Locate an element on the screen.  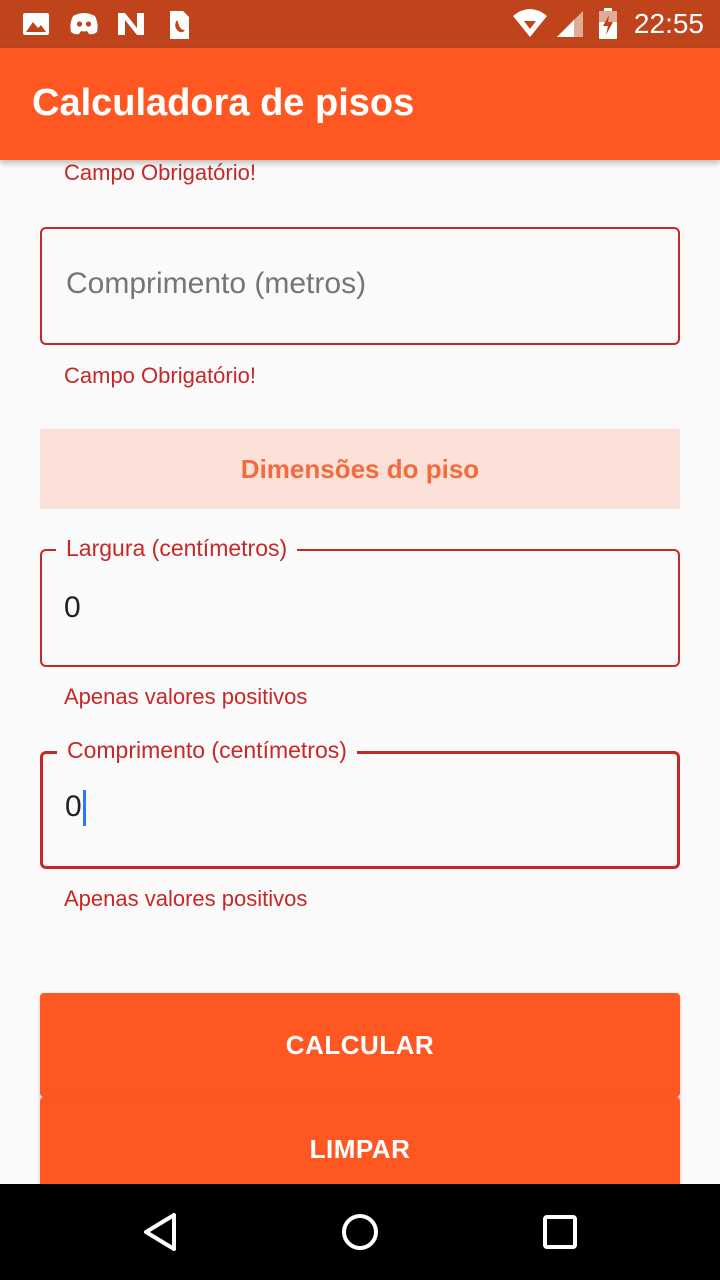
limpar-button-label: LIMPAR is located at coordinates (360, 1148).